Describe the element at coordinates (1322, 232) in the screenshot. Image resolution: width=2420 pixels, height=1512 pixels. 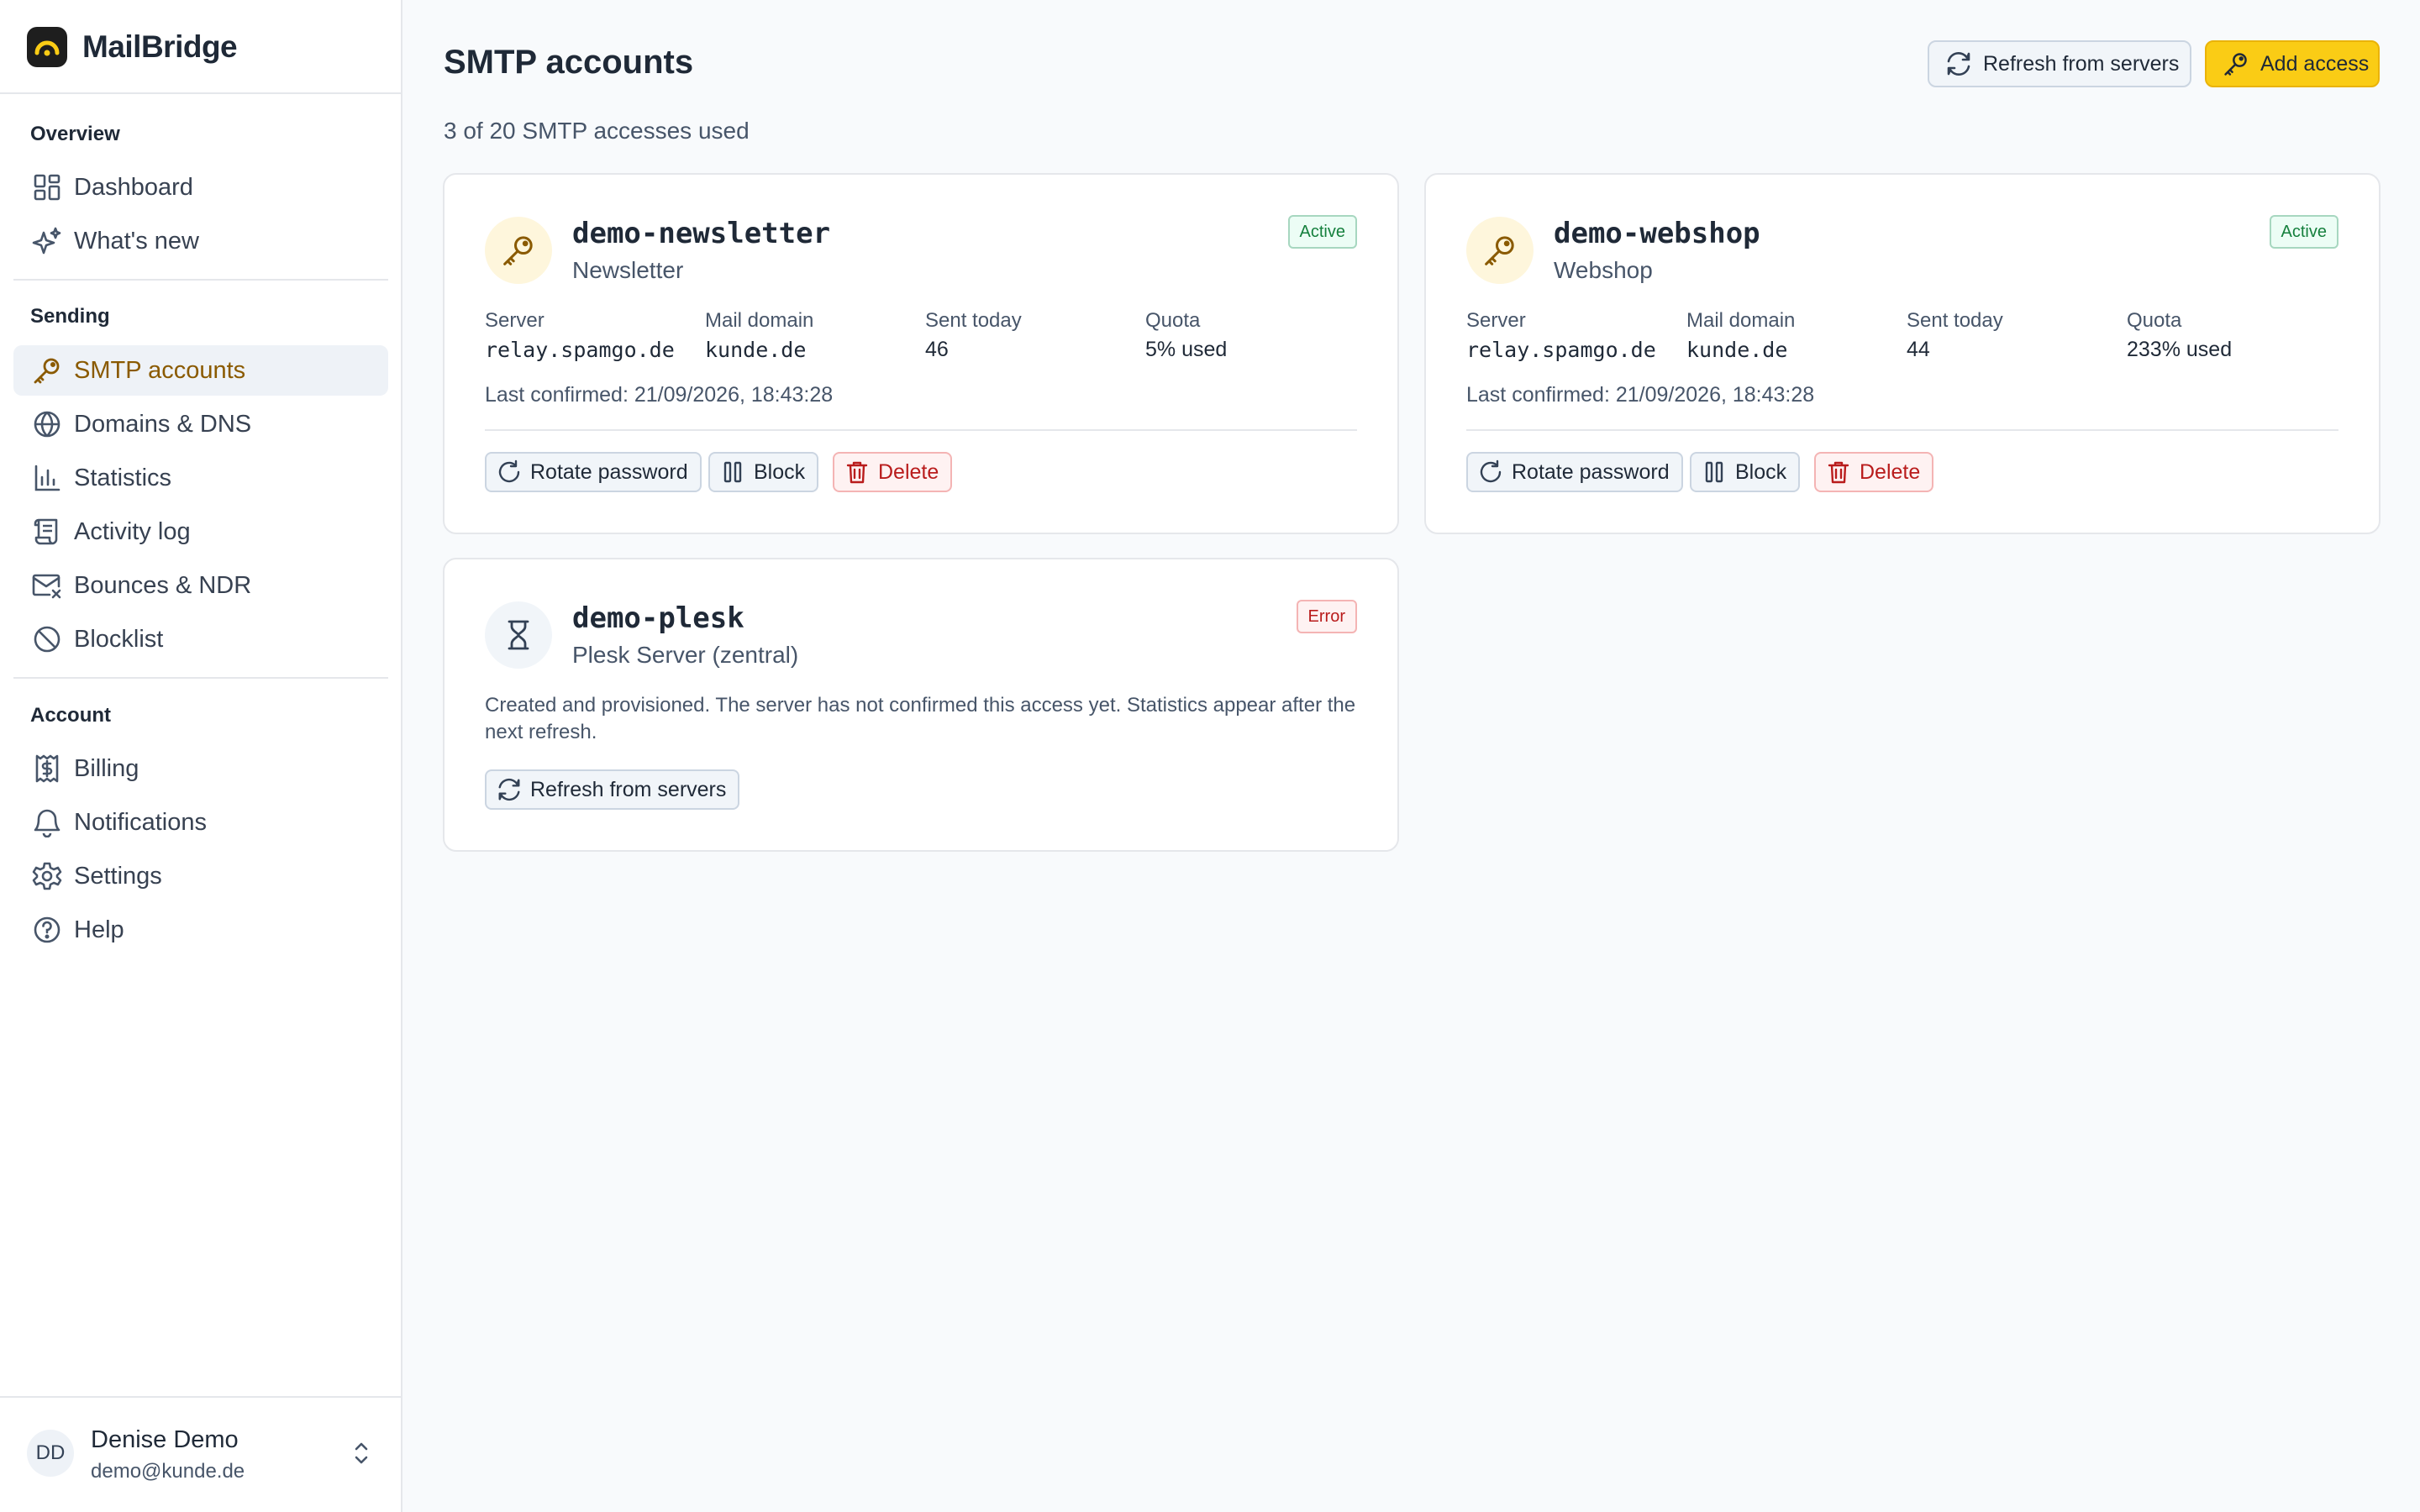
I see `status-badge: Active` at that location.